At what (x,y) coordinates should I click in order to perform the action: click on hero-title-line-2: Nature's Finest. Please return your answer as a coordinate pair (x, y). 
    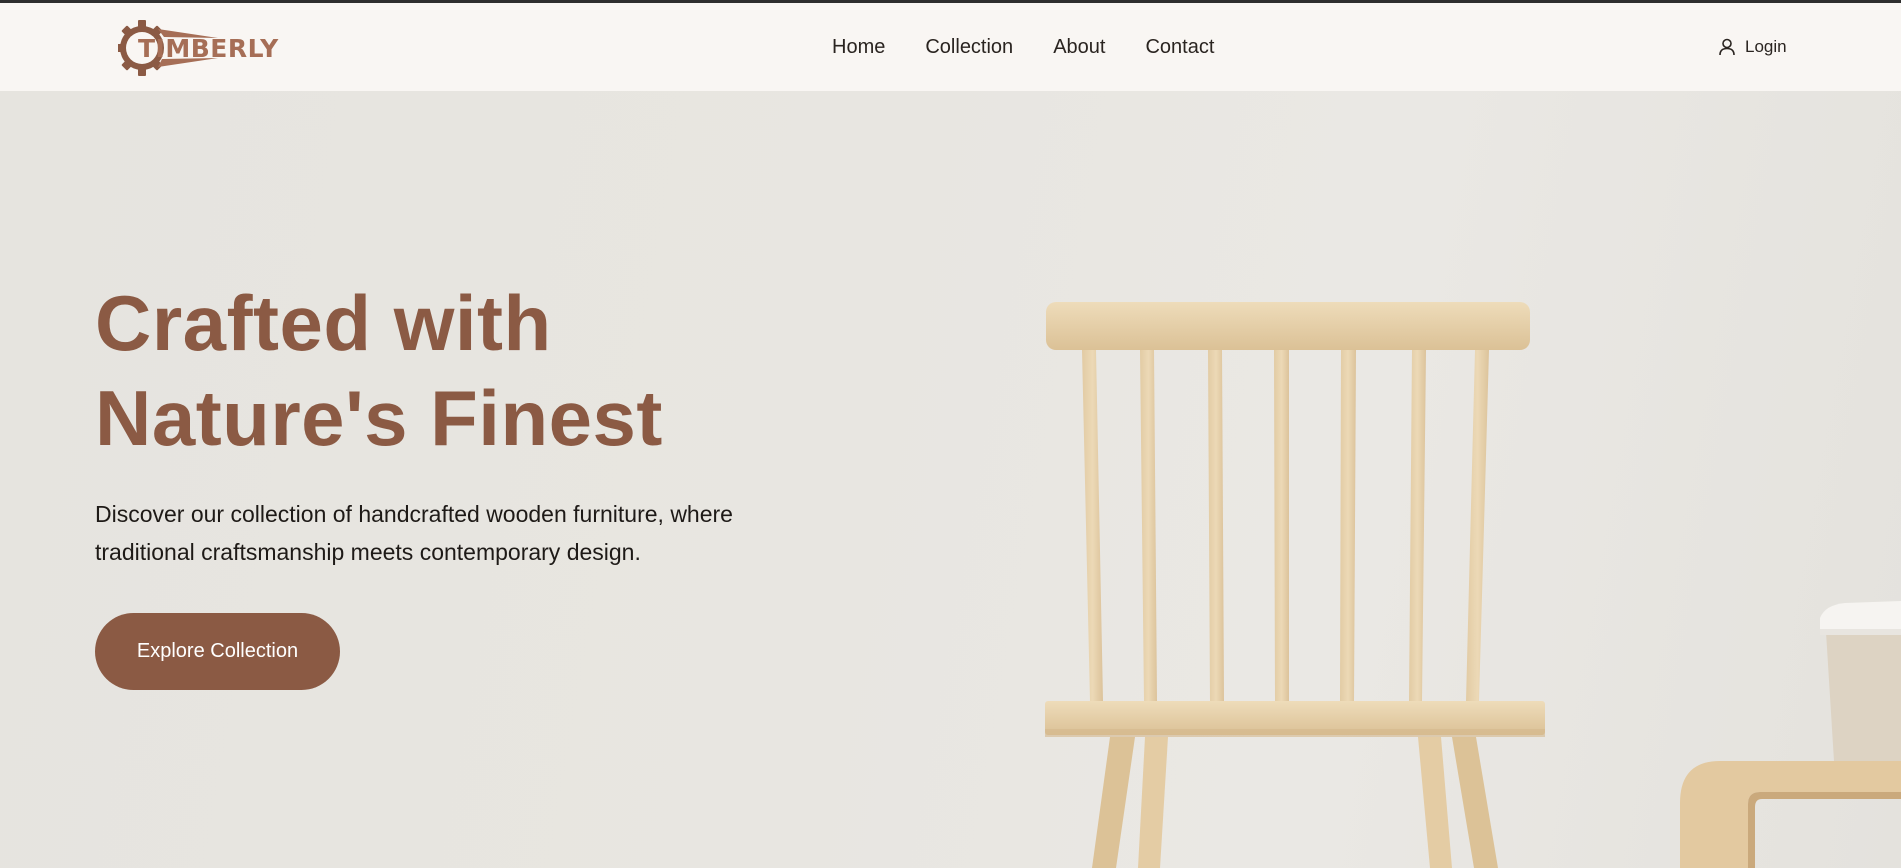
    Looking at the image, I should click on (379, 418).